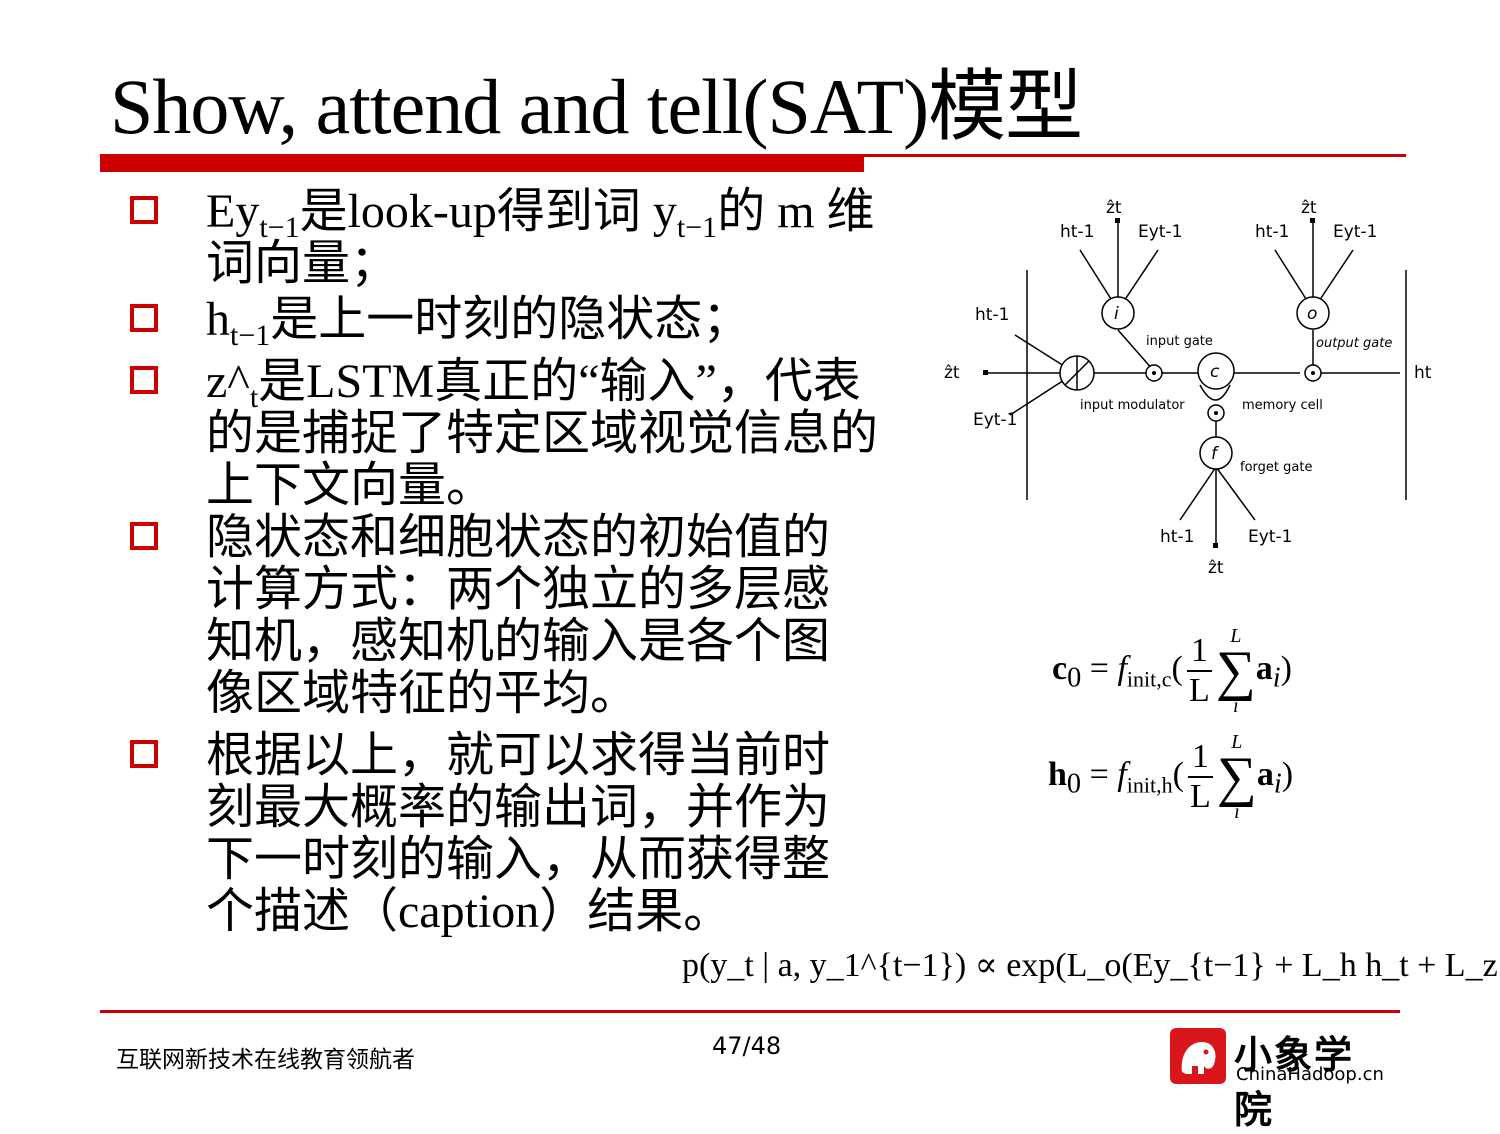 The width and height of the screenshot is (1500, 1134). What do you see at coordinates (518, 537) in the screenshot?
I see `bullet-text-line: 隐状态和细胞状态的初始值的` at bounding box center [518, 537].